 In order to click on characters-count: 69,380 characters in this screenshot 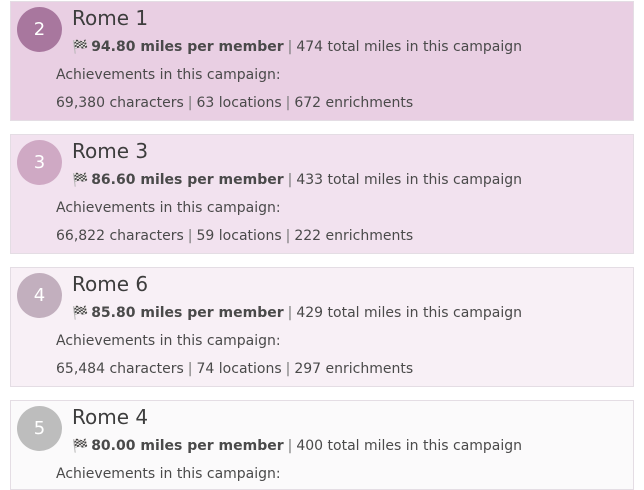, I will do `click(120, 103)`.